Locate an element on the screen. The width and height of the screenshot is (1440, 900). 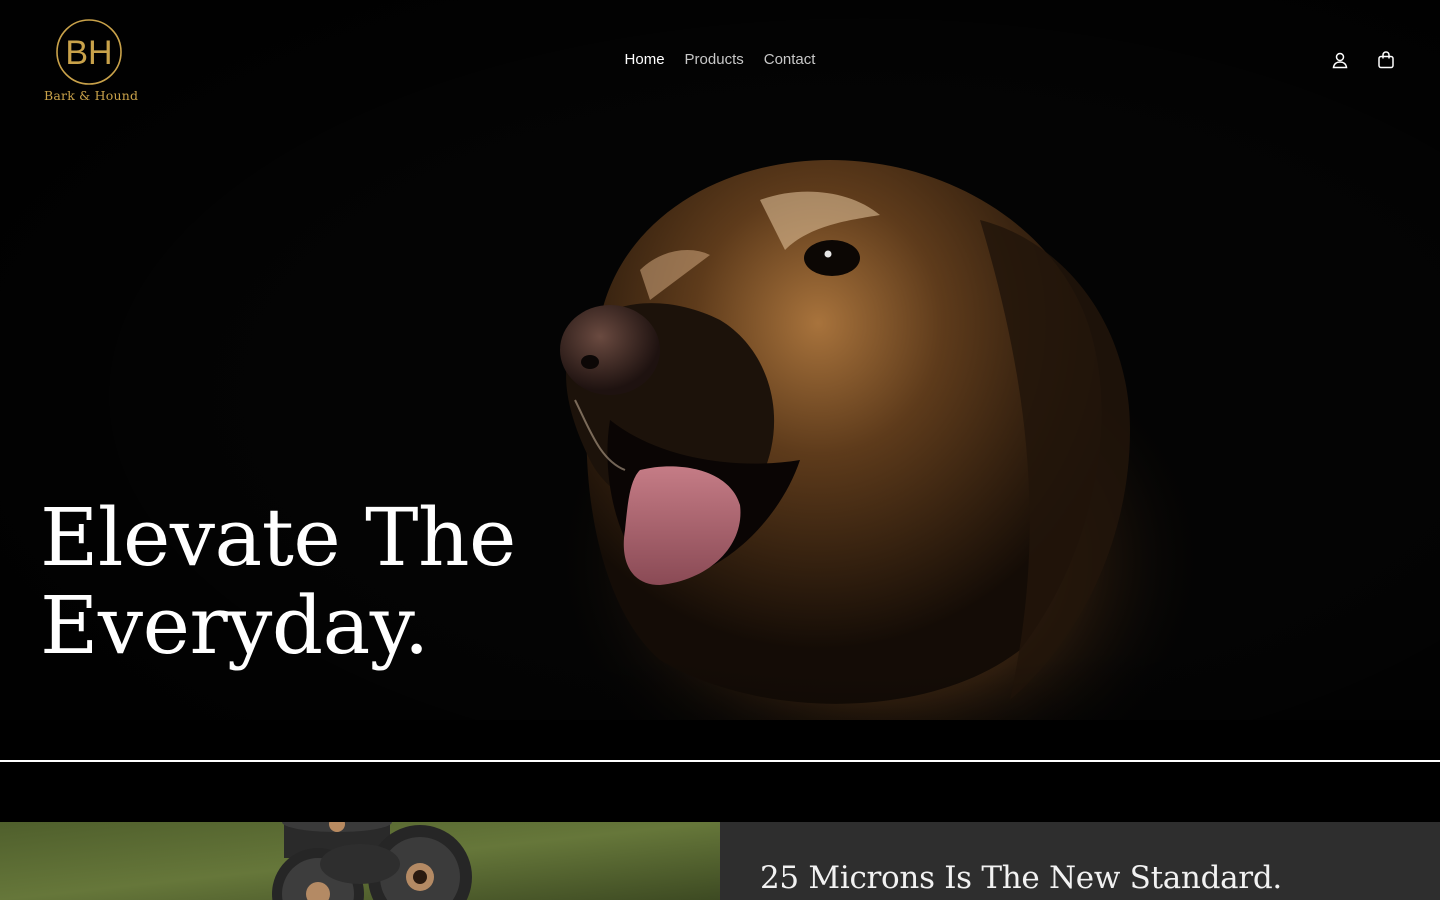
hero-title: Elevate The Everyday. is located at coordinates (390, 582).